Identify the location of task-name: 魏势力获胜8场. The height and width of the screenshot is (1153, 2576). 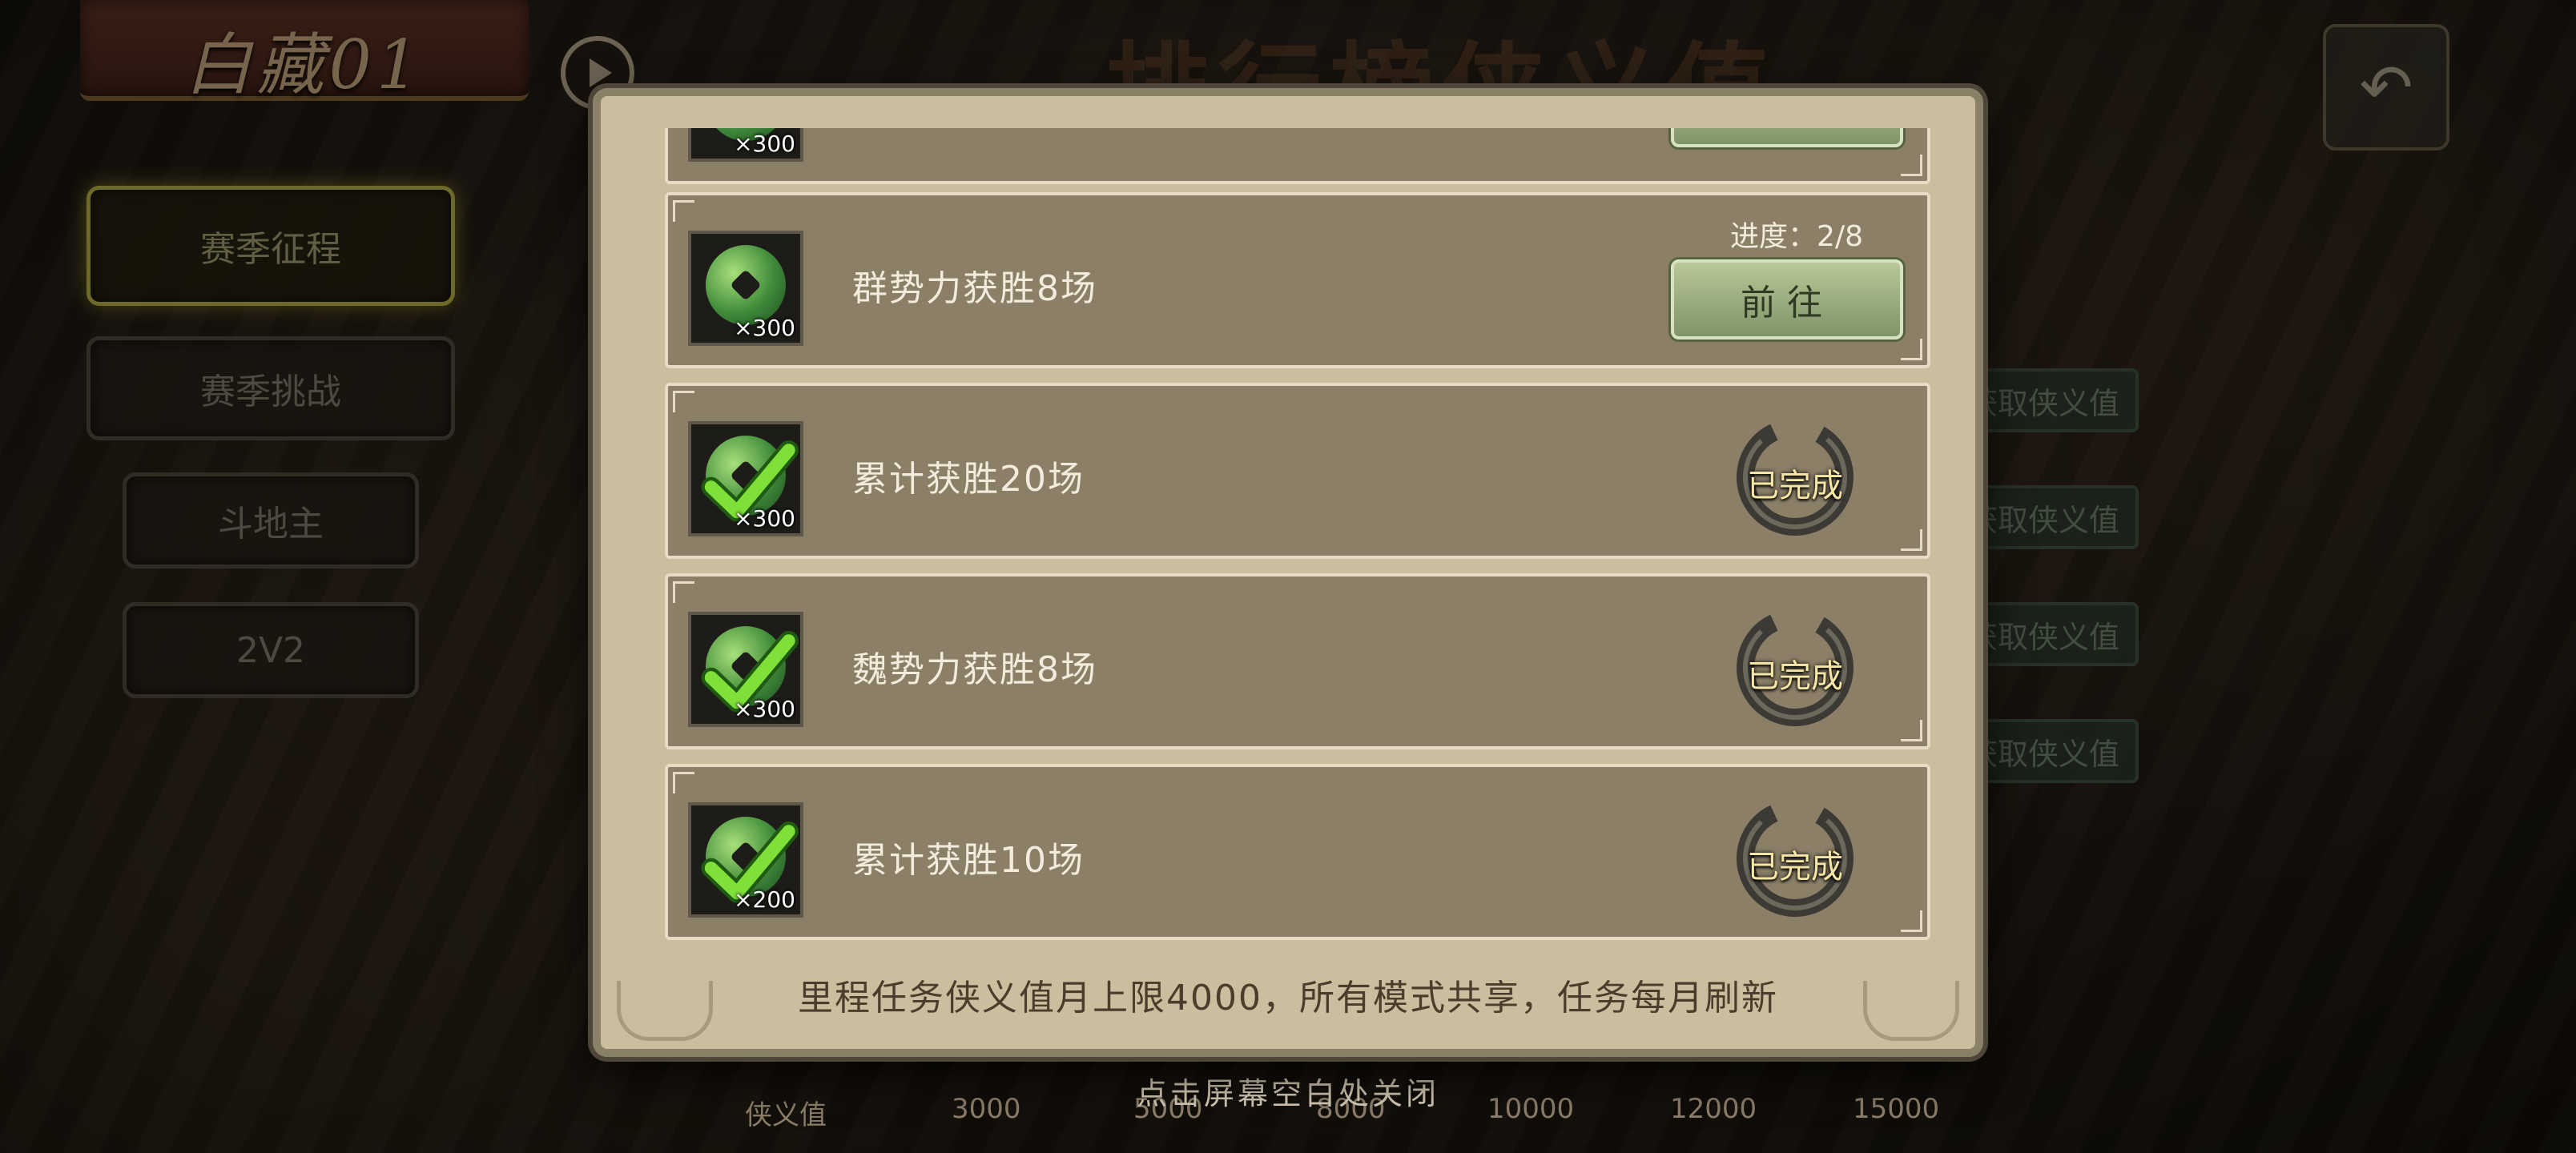
(974, 669).